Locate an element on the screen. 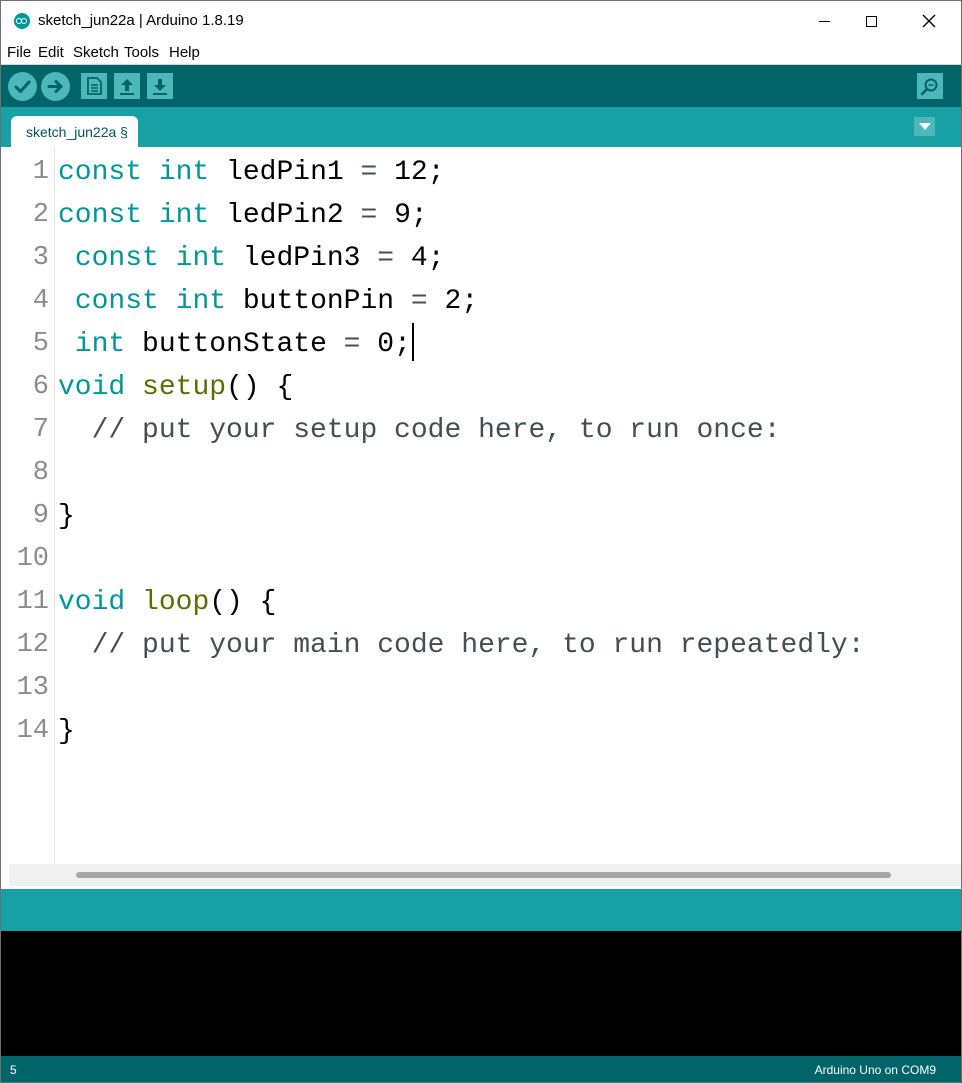 This screenshot has width=962, height=1083. tab-sketch: sketch_jun22a § is located at coordinates (74, 131).